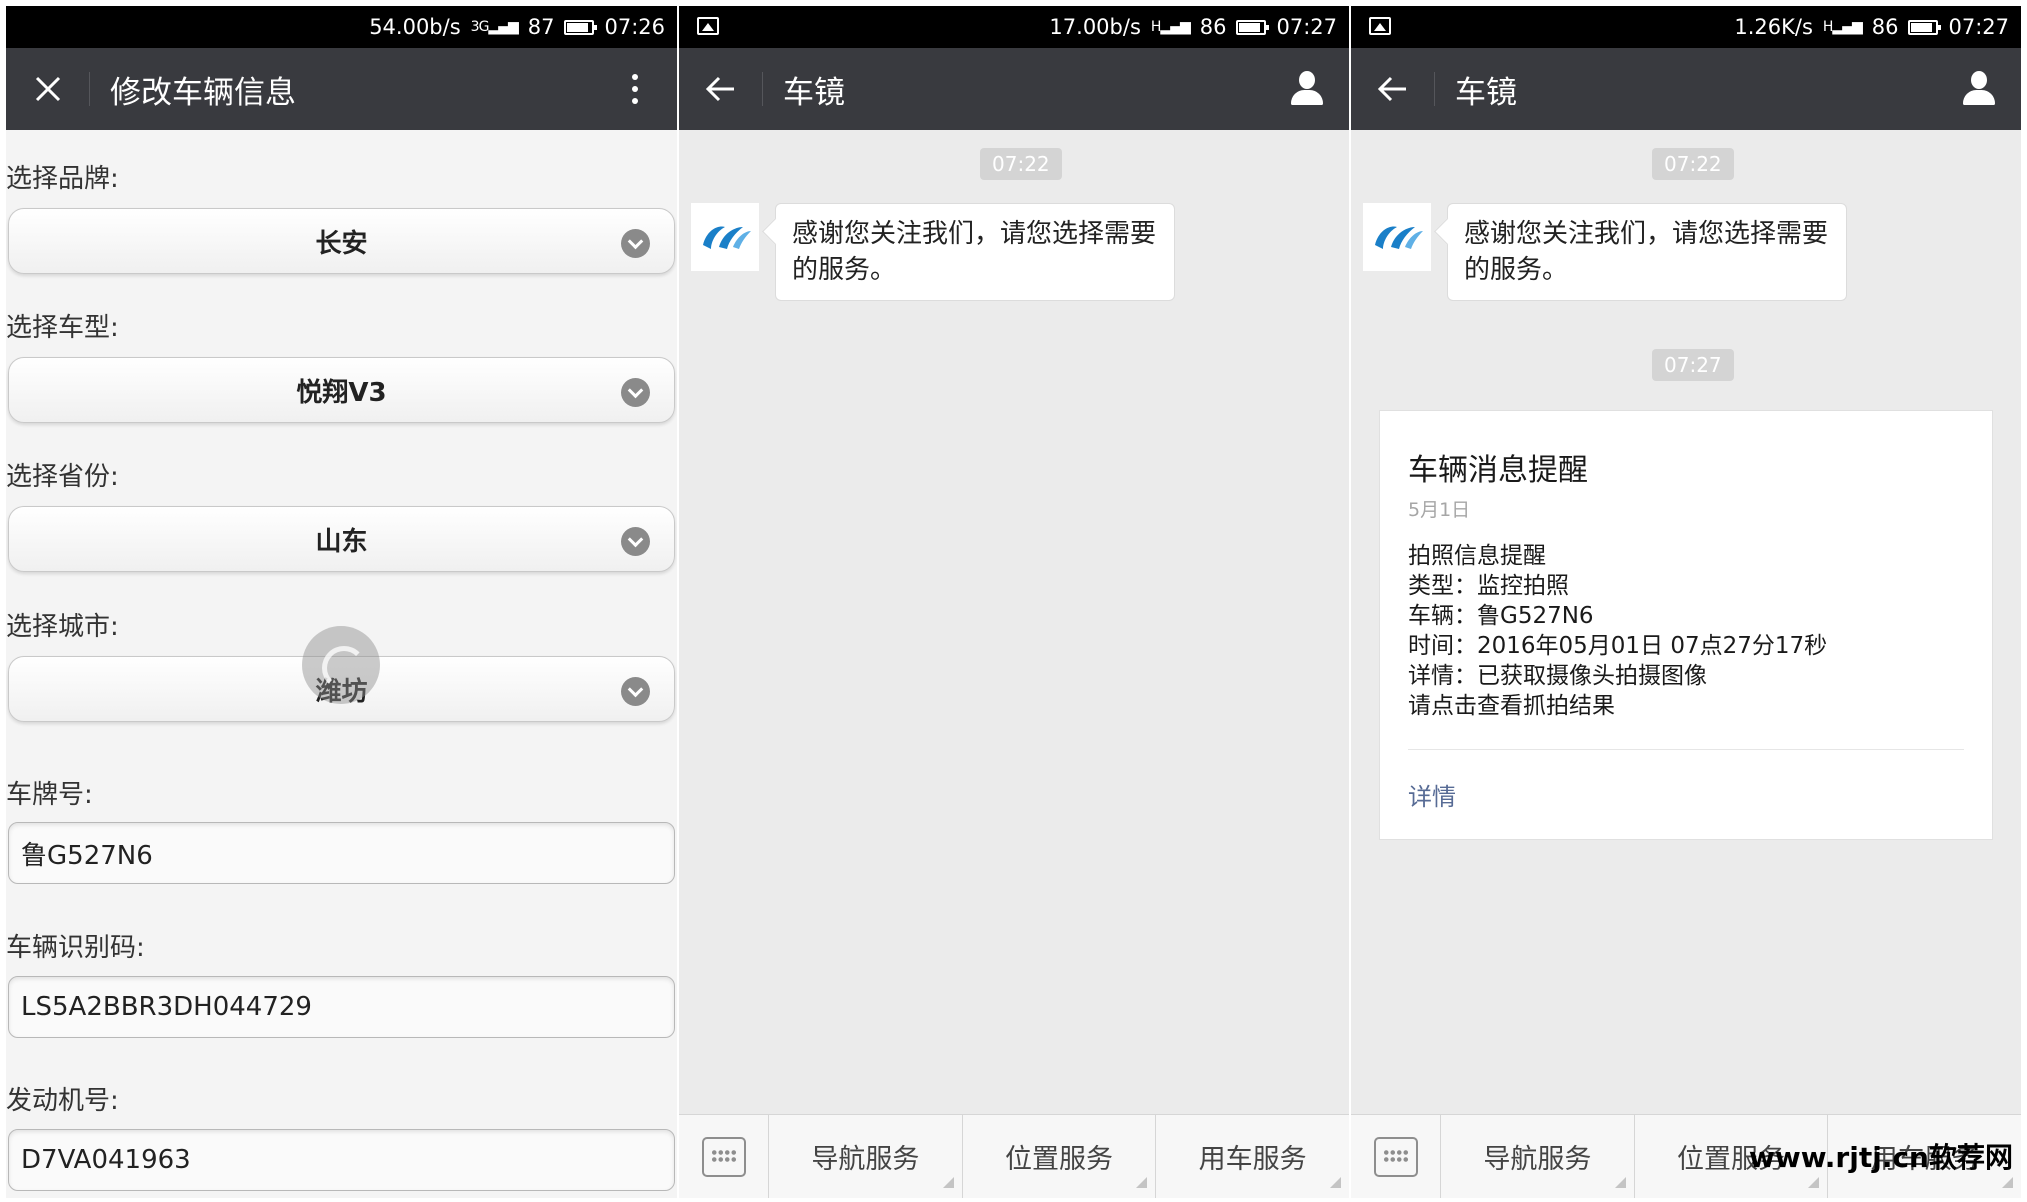 Image resolution: width=2027 pixels, height=1202 pixels. What do you see at coordinates (341, 1160) in the screenshot?
I see `engine-input: D7VA041963` at bounding box center [341, 1160].